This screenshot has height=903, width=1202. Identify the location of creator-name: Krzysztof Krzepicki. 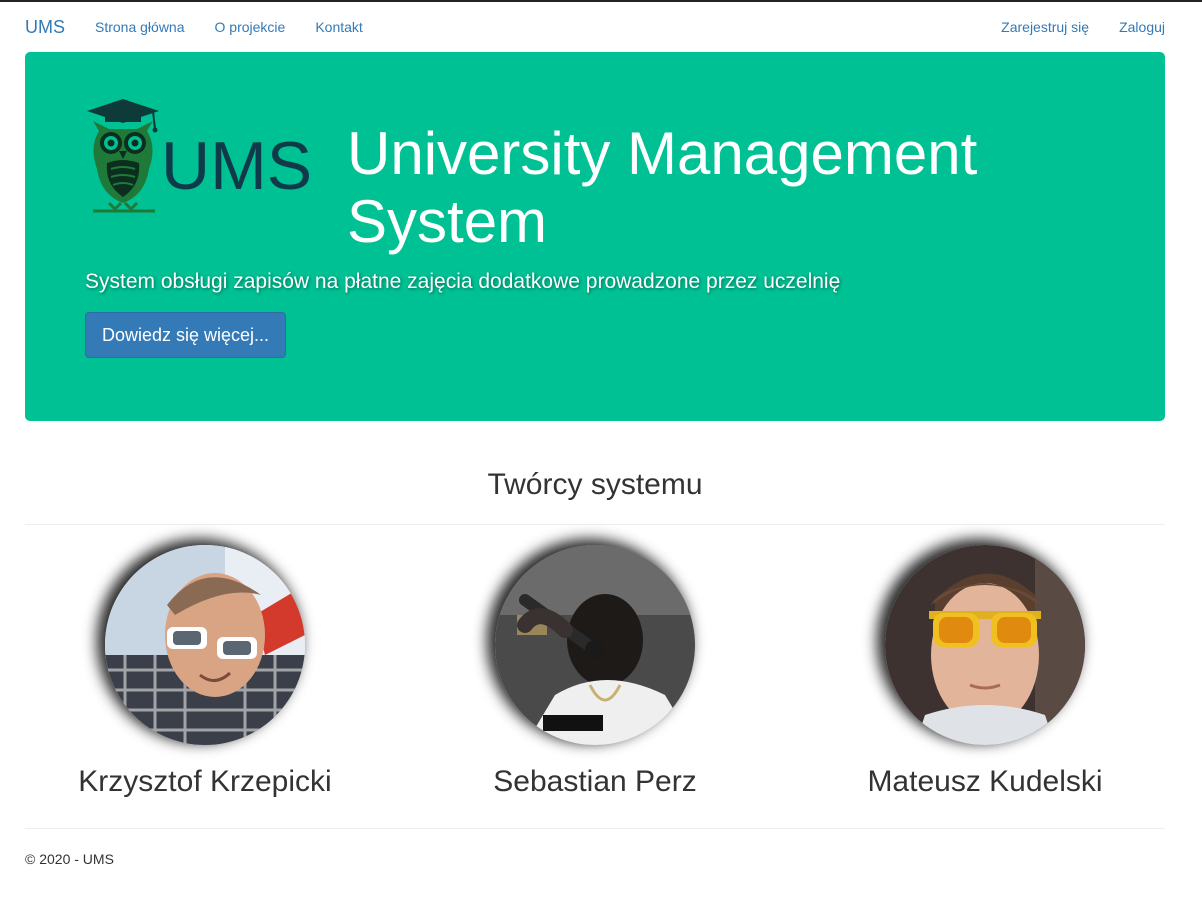
(205, 781).